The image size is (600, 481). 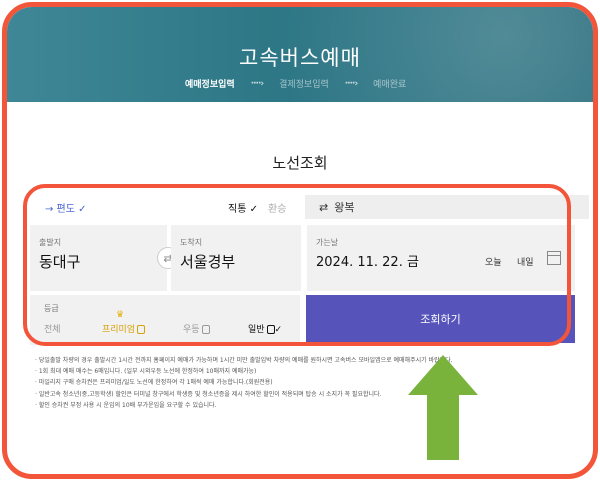 I want to click on arrival-field: 도착지 서울경부, so click(x=236, y=258).